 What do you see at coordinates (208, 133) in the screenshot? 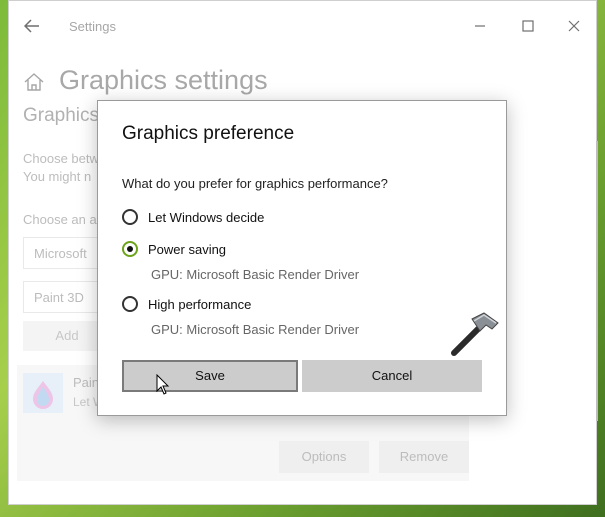
I see `dialog-title: Graphics preference` at bounding box center [208, 133].